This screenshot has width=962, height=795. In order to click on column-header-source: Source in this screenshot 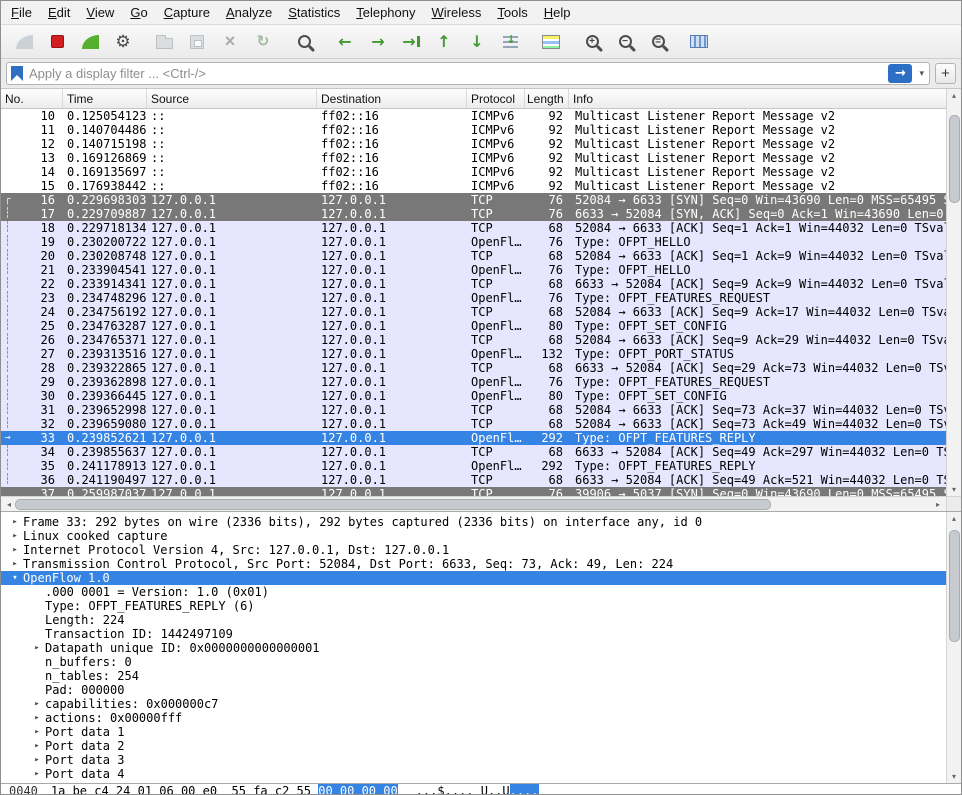, I will do `click(232, 98)`.